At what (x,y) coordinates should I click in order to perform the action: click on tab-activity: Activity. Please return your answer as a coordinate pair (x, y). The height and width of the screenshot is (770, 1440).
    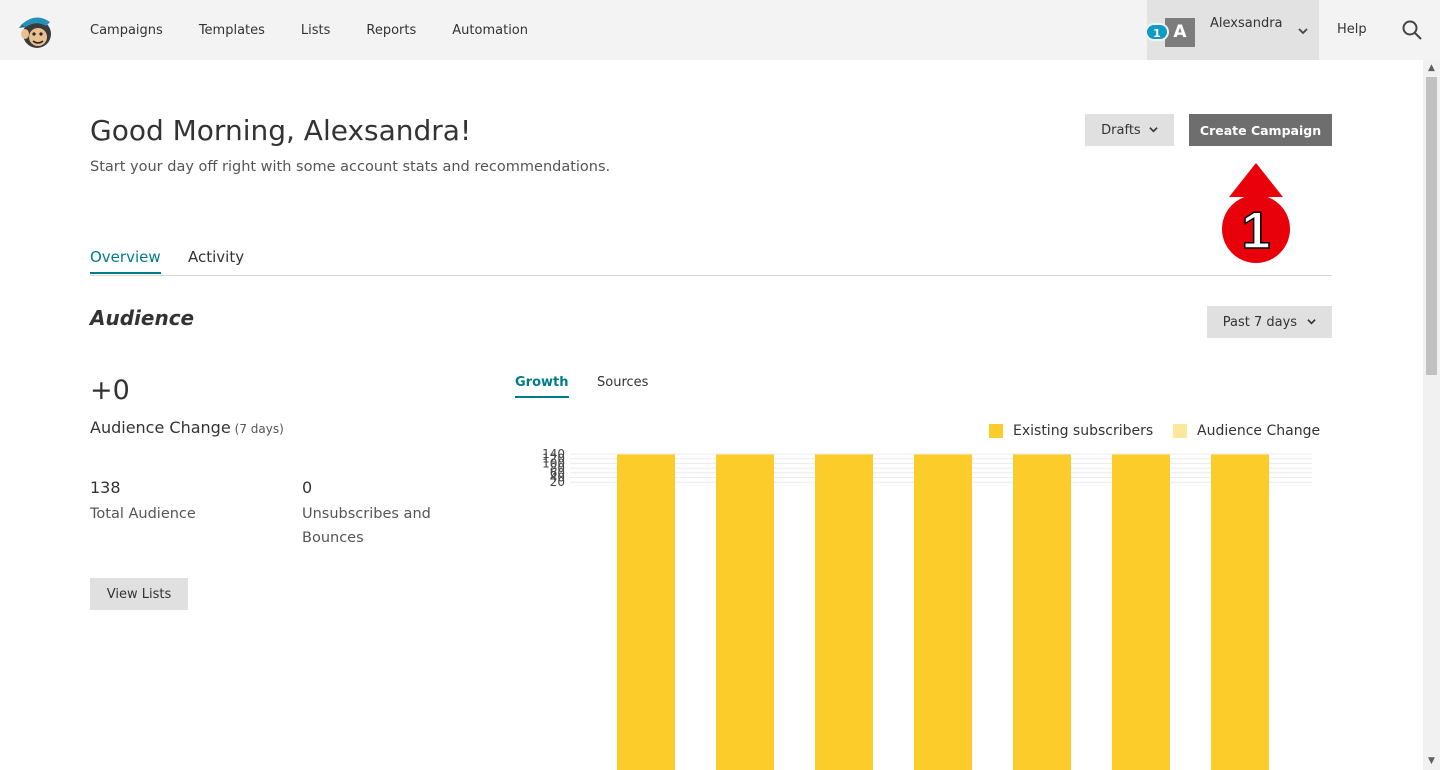
    Looking at the image, I should click on (216, 257).